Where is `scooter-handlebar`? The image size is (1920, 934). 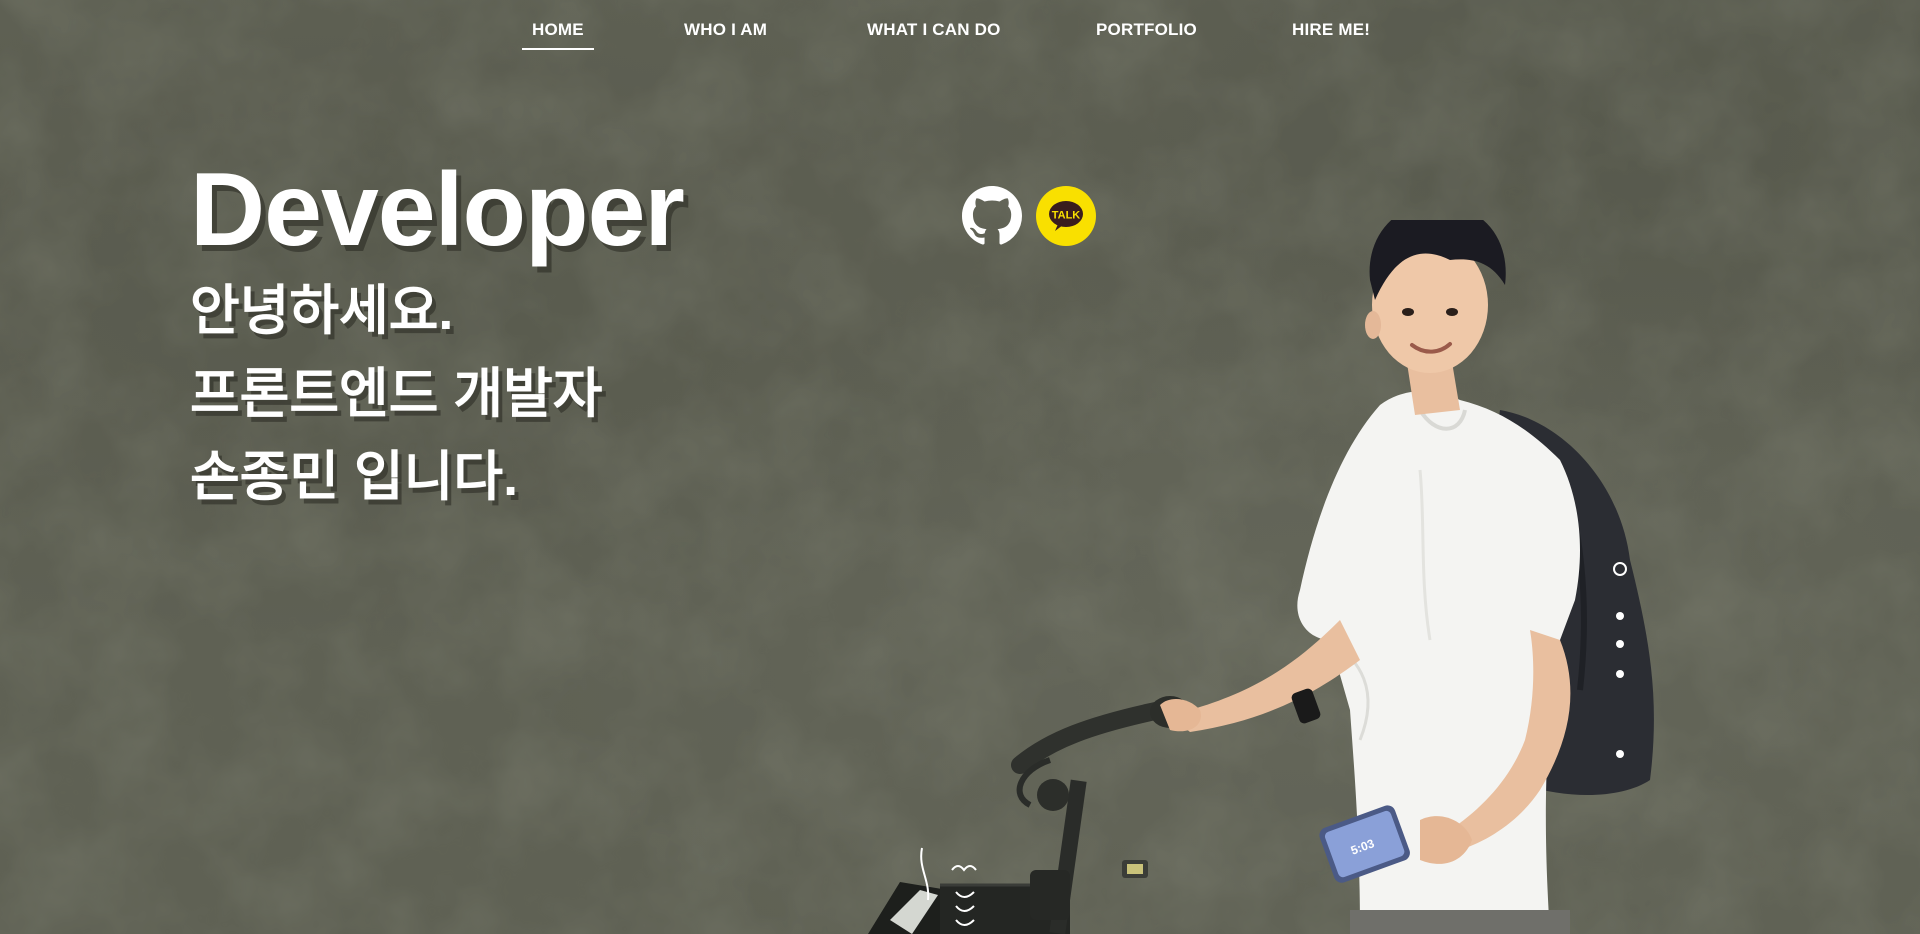
scooter-handlebar is located at coordinates (1100, 815).